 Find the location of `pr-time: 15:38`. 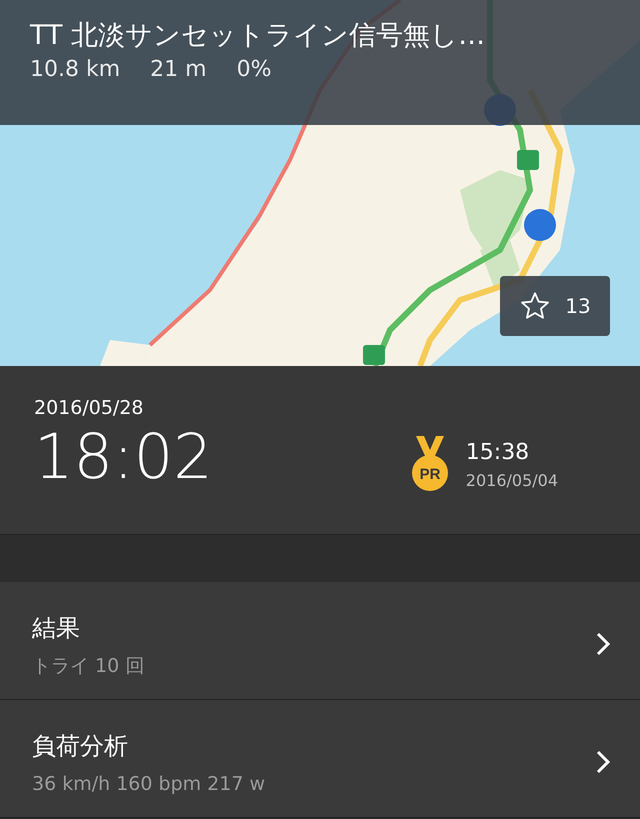

pr-time: 15:38 is located at coordinates (498, 453).